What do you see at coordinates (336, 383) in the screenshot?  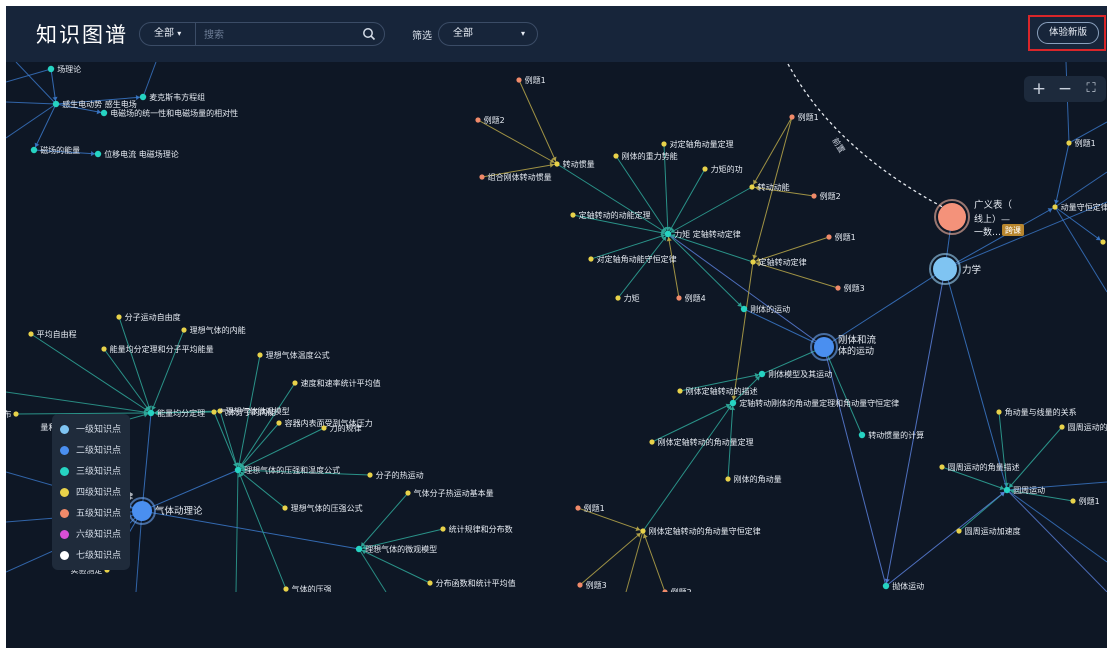 I see `graph-node: 速度和速率统计平均值` at bounding box center [336, 383].